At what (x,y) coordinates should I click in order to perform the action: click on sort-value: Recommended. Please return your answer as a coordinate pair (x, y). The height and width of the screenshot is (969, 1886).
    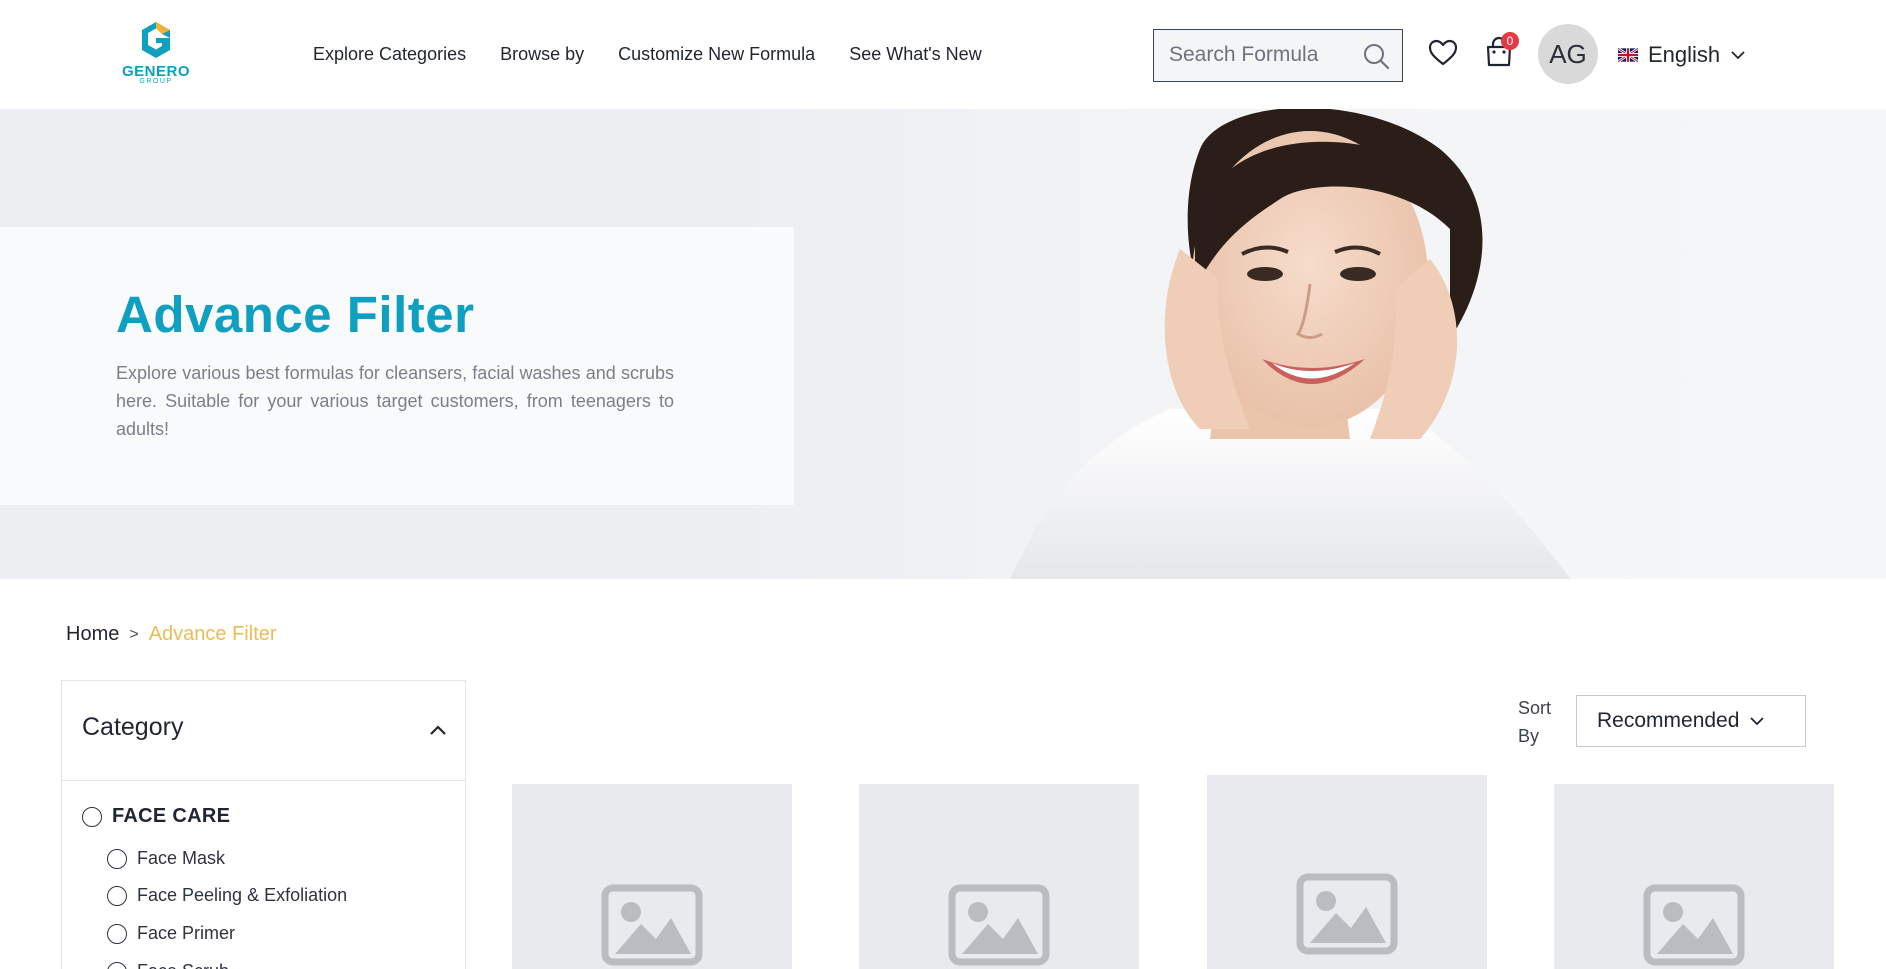
    Looking at the image, I should click on (1668, 720).